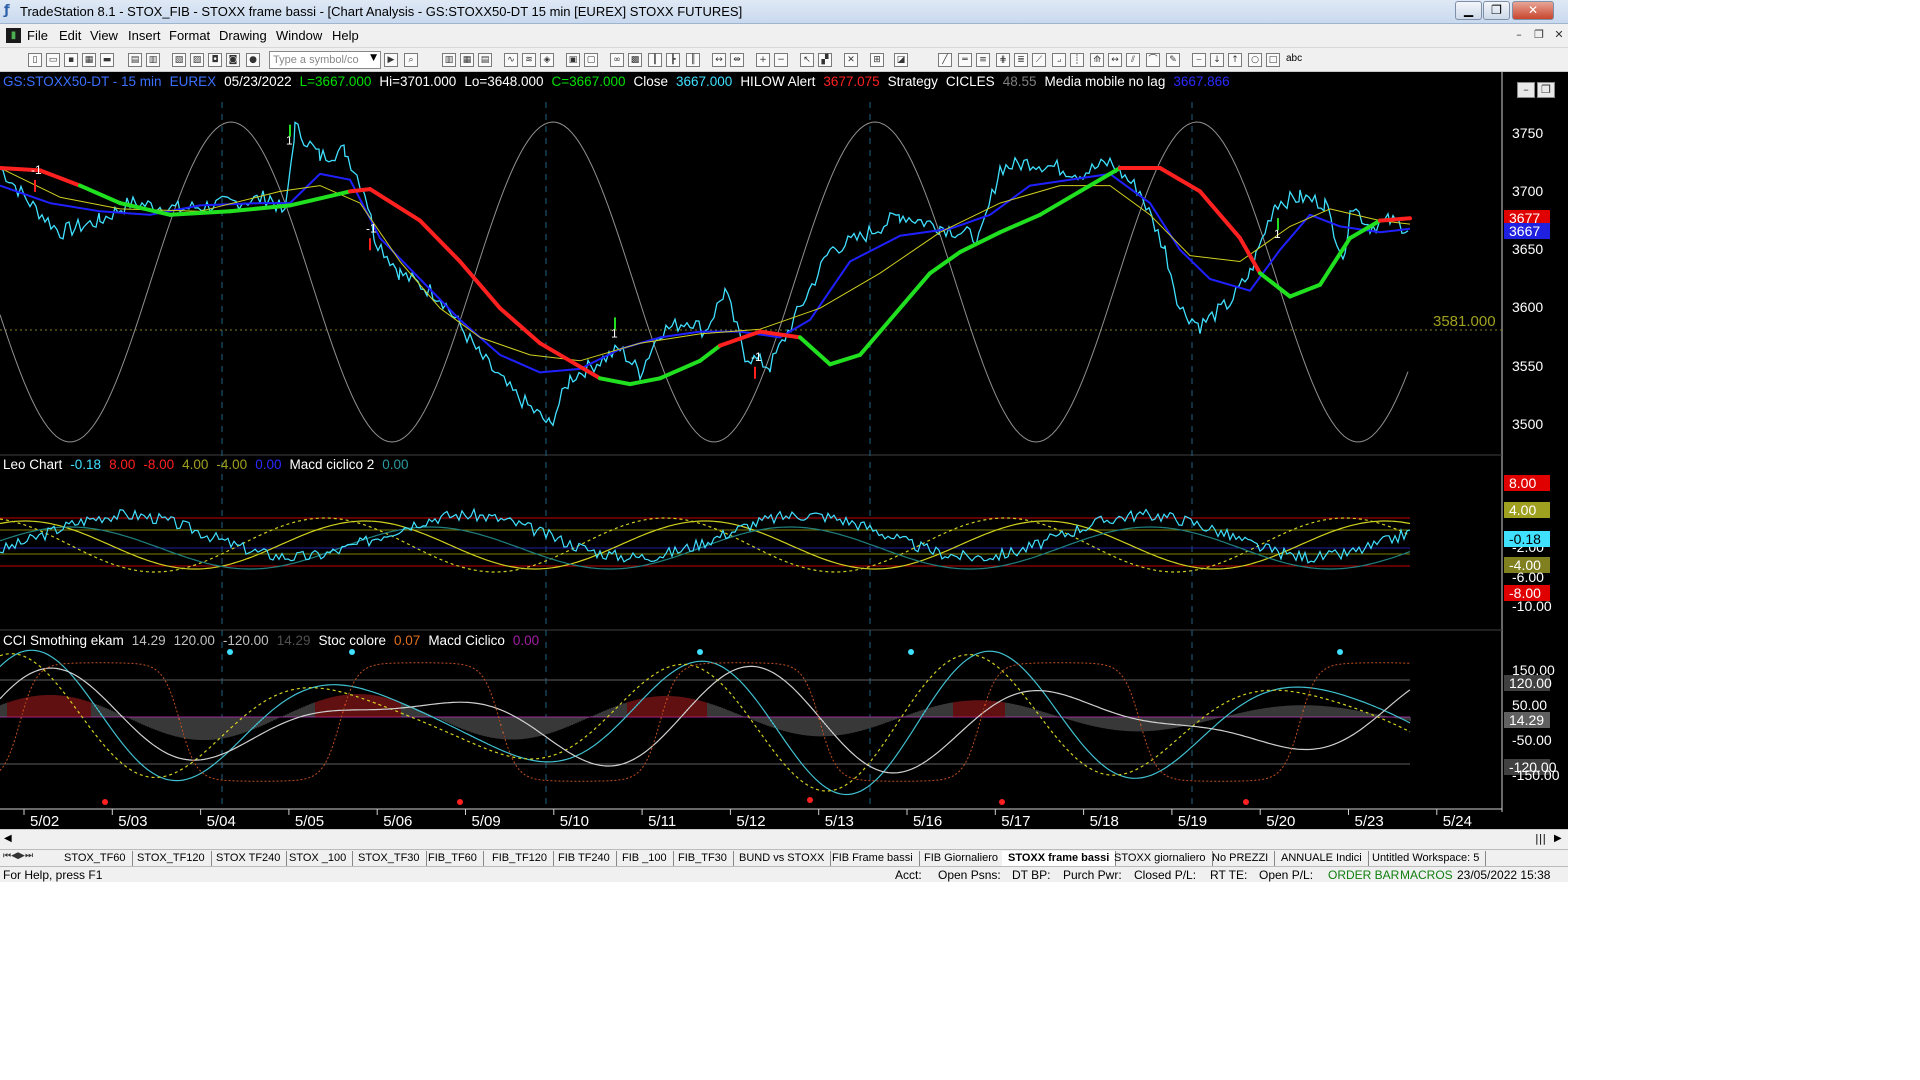 The height and width of the screenshot is (1080, 1920). What do you see at coordinates (53, 60) in the screenshot?
I see `open-icon: ▭` at bounding box center [53, 60].